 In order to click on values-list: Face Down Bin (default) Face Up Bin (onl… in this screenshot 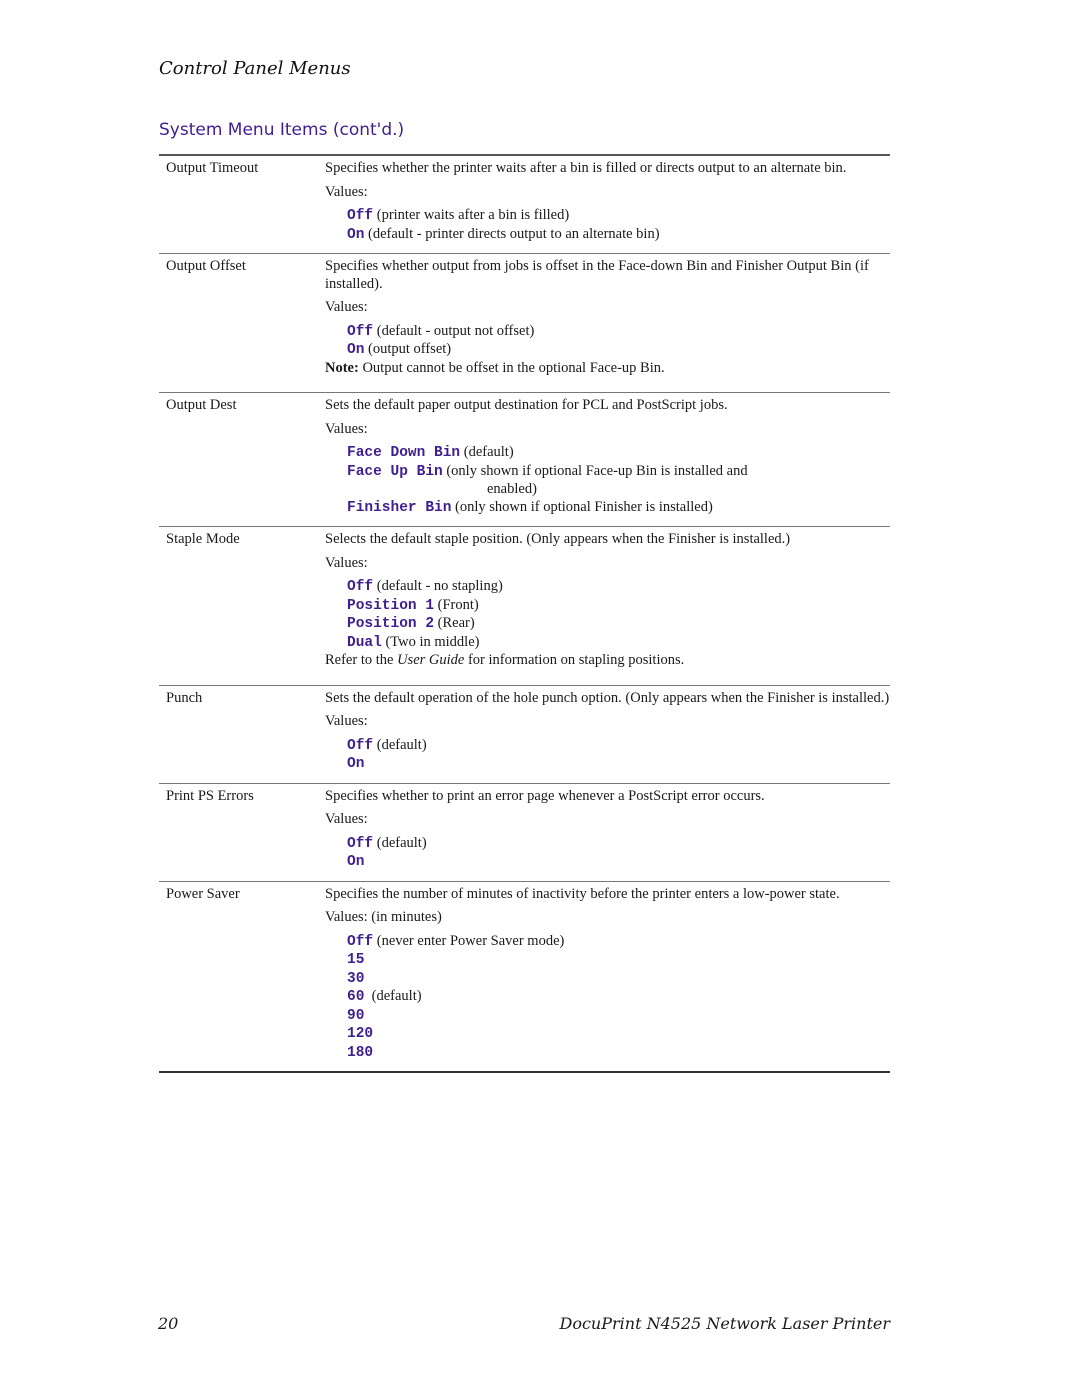, I will do `click(618, 480)`.